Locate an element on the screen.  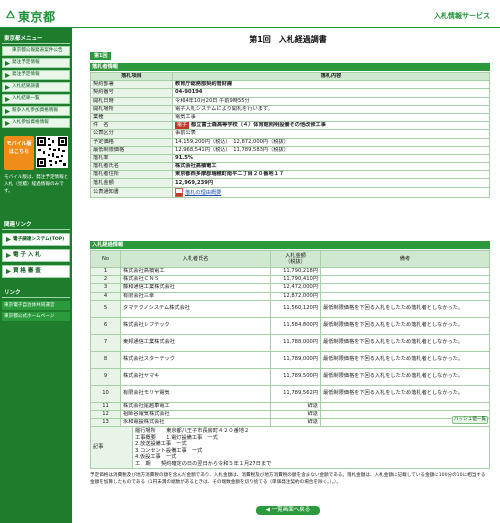
section-heading-bids: 入札経過情報 is located at coordinates (290, 245).